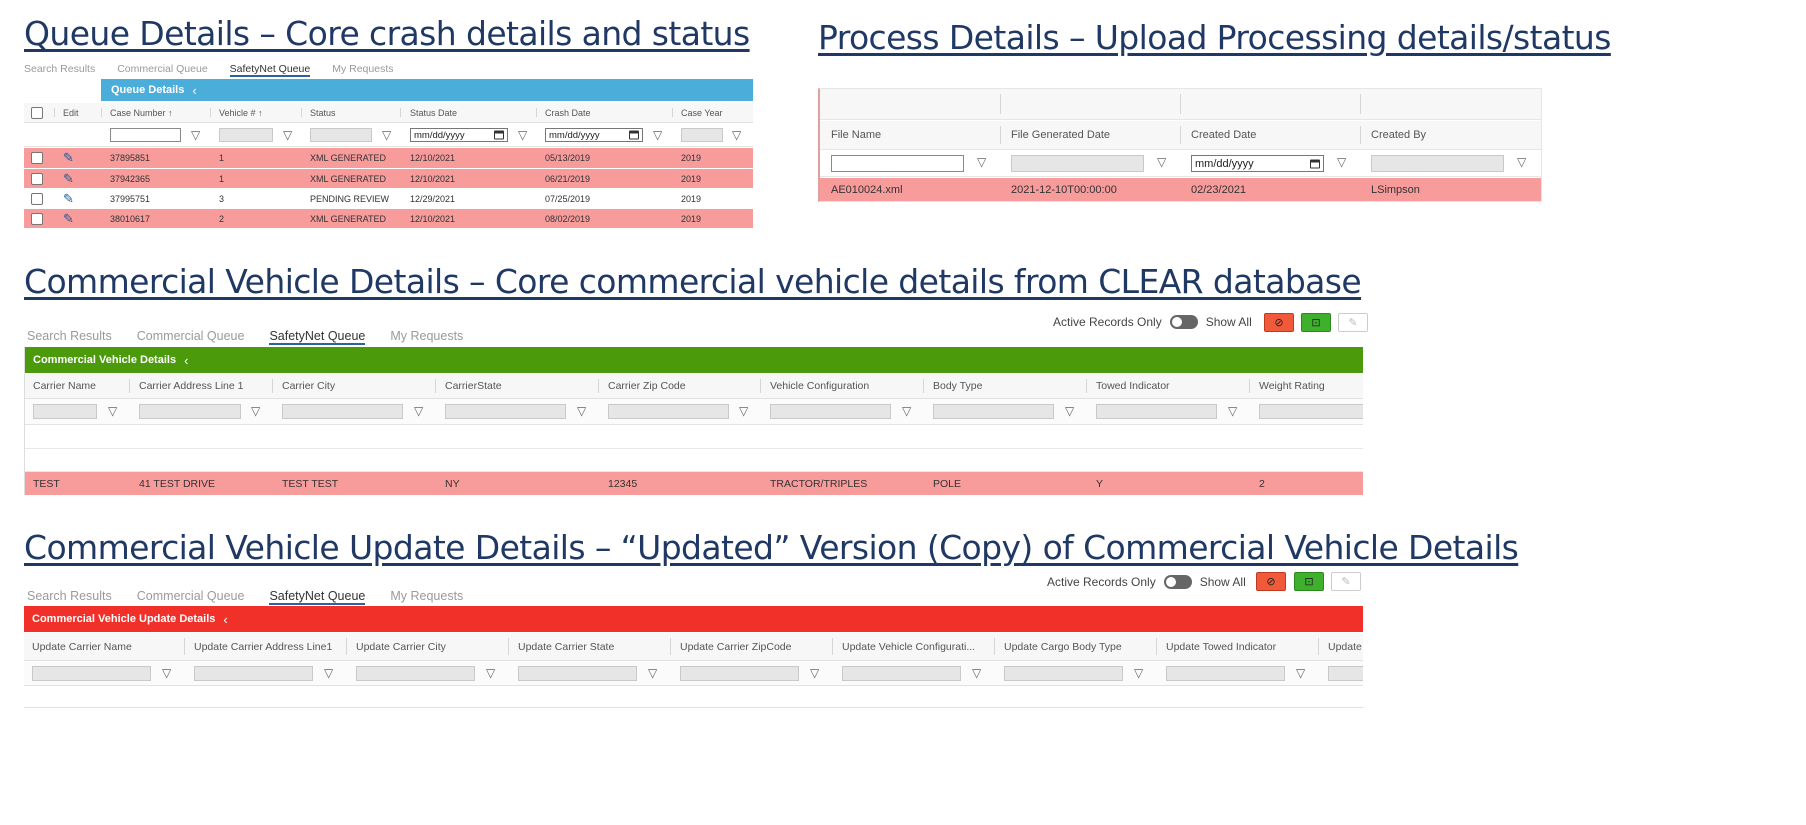  Describe the element at coordinates (65, 411) in the screenshot. I see `carrier-name-filter-input` at that location.